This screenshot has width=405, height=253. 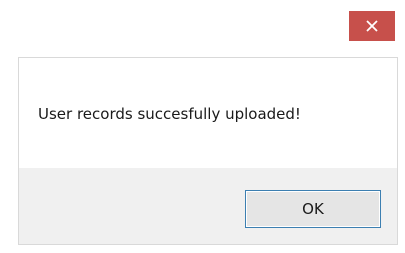 What do you see at coordinates (313, 209) in the screenshot?
I see `ok-button: OK` at bounding box center [313, 209].